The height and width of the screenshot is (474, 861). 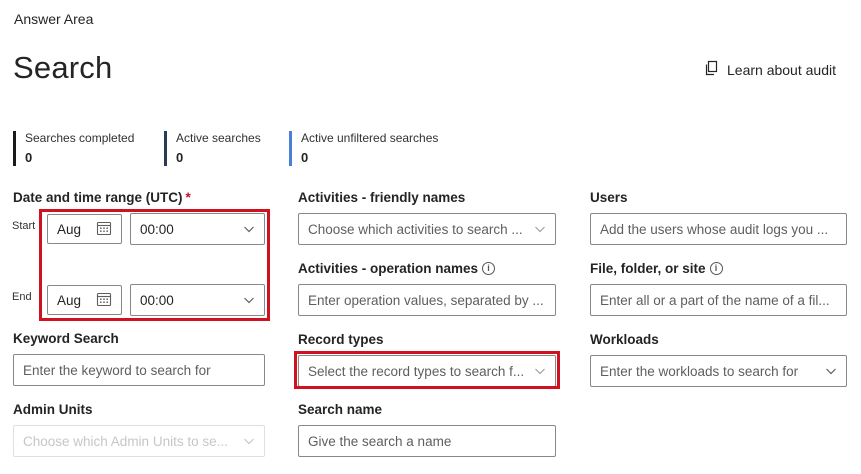 I want to click on start-time-value: 00:00, so click(x=157, y=229).